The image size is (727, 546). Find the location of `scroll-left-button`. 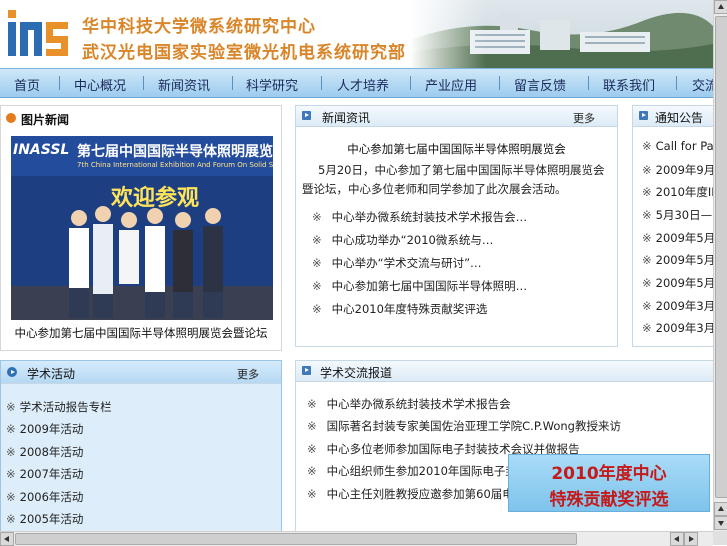

scroll-left-button is located at coordinates (7, 539).